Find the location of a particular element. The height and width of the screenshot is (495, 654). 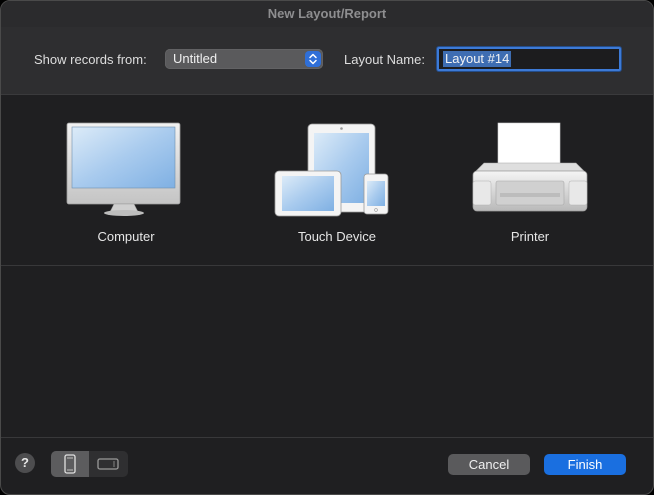

footer-divider is located at coordinates (327, 437).